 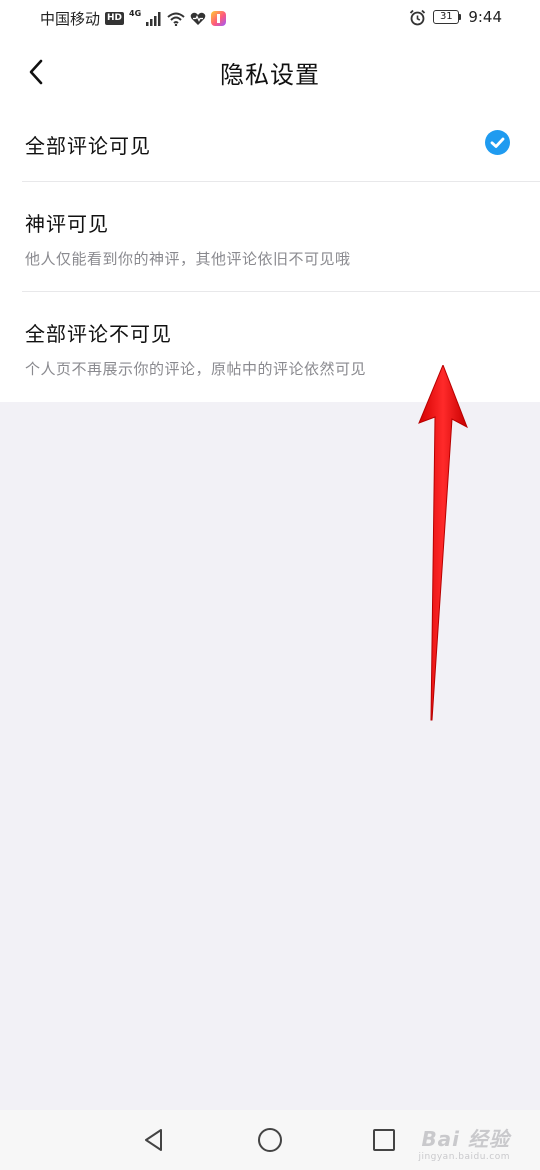 What do you see at coordinates (198, 18) in the screenshot?
I see `health-heart-icon` at bounding box center [198, 18].